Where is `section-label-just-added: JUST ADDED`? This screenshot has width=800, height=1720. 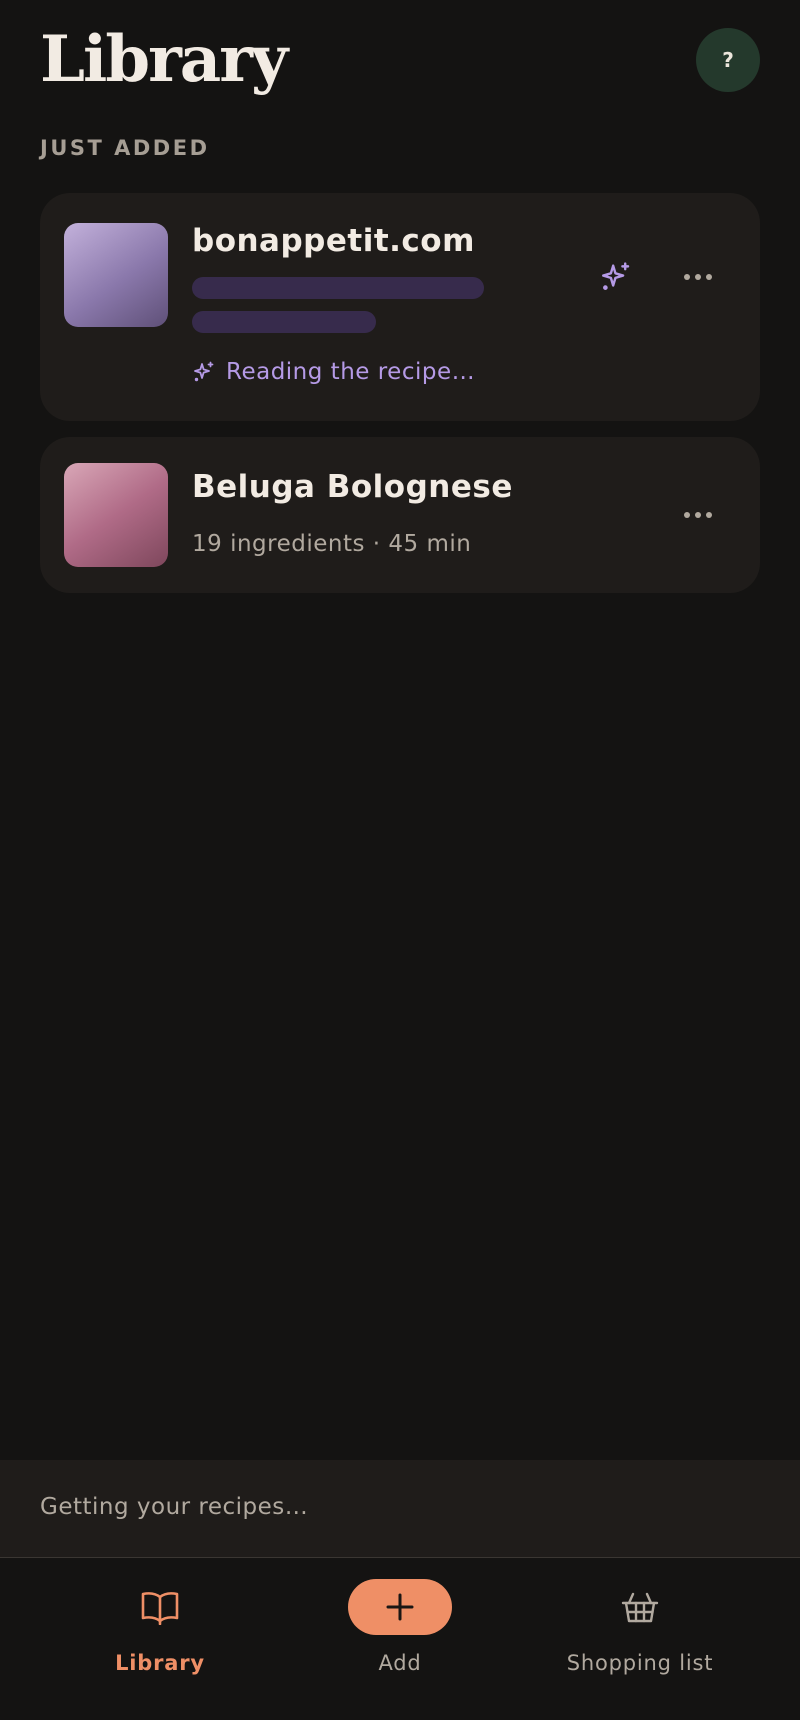
section-label-just-added: JUST ADDED is located at coordinates (125, 148).